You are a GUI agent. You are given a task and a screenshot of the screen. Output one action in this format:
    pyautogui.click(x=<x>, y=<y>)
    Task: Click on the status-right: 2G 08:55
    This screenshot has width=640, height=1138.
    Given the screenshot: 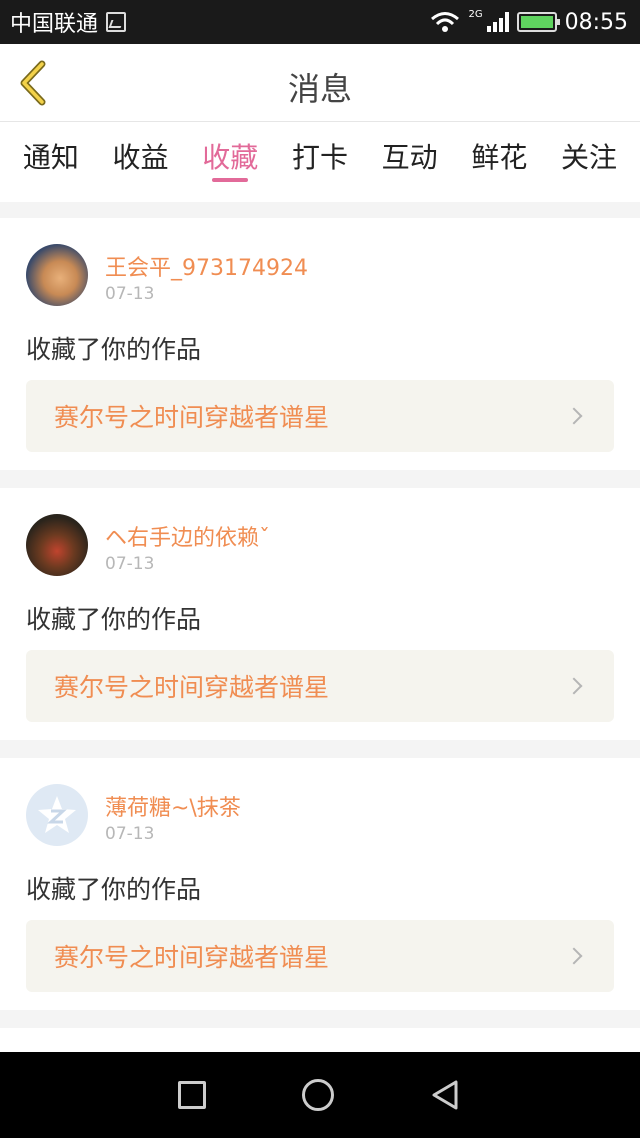 What is the action you would take?
    pyautogui.click(x=529, y=21)
    